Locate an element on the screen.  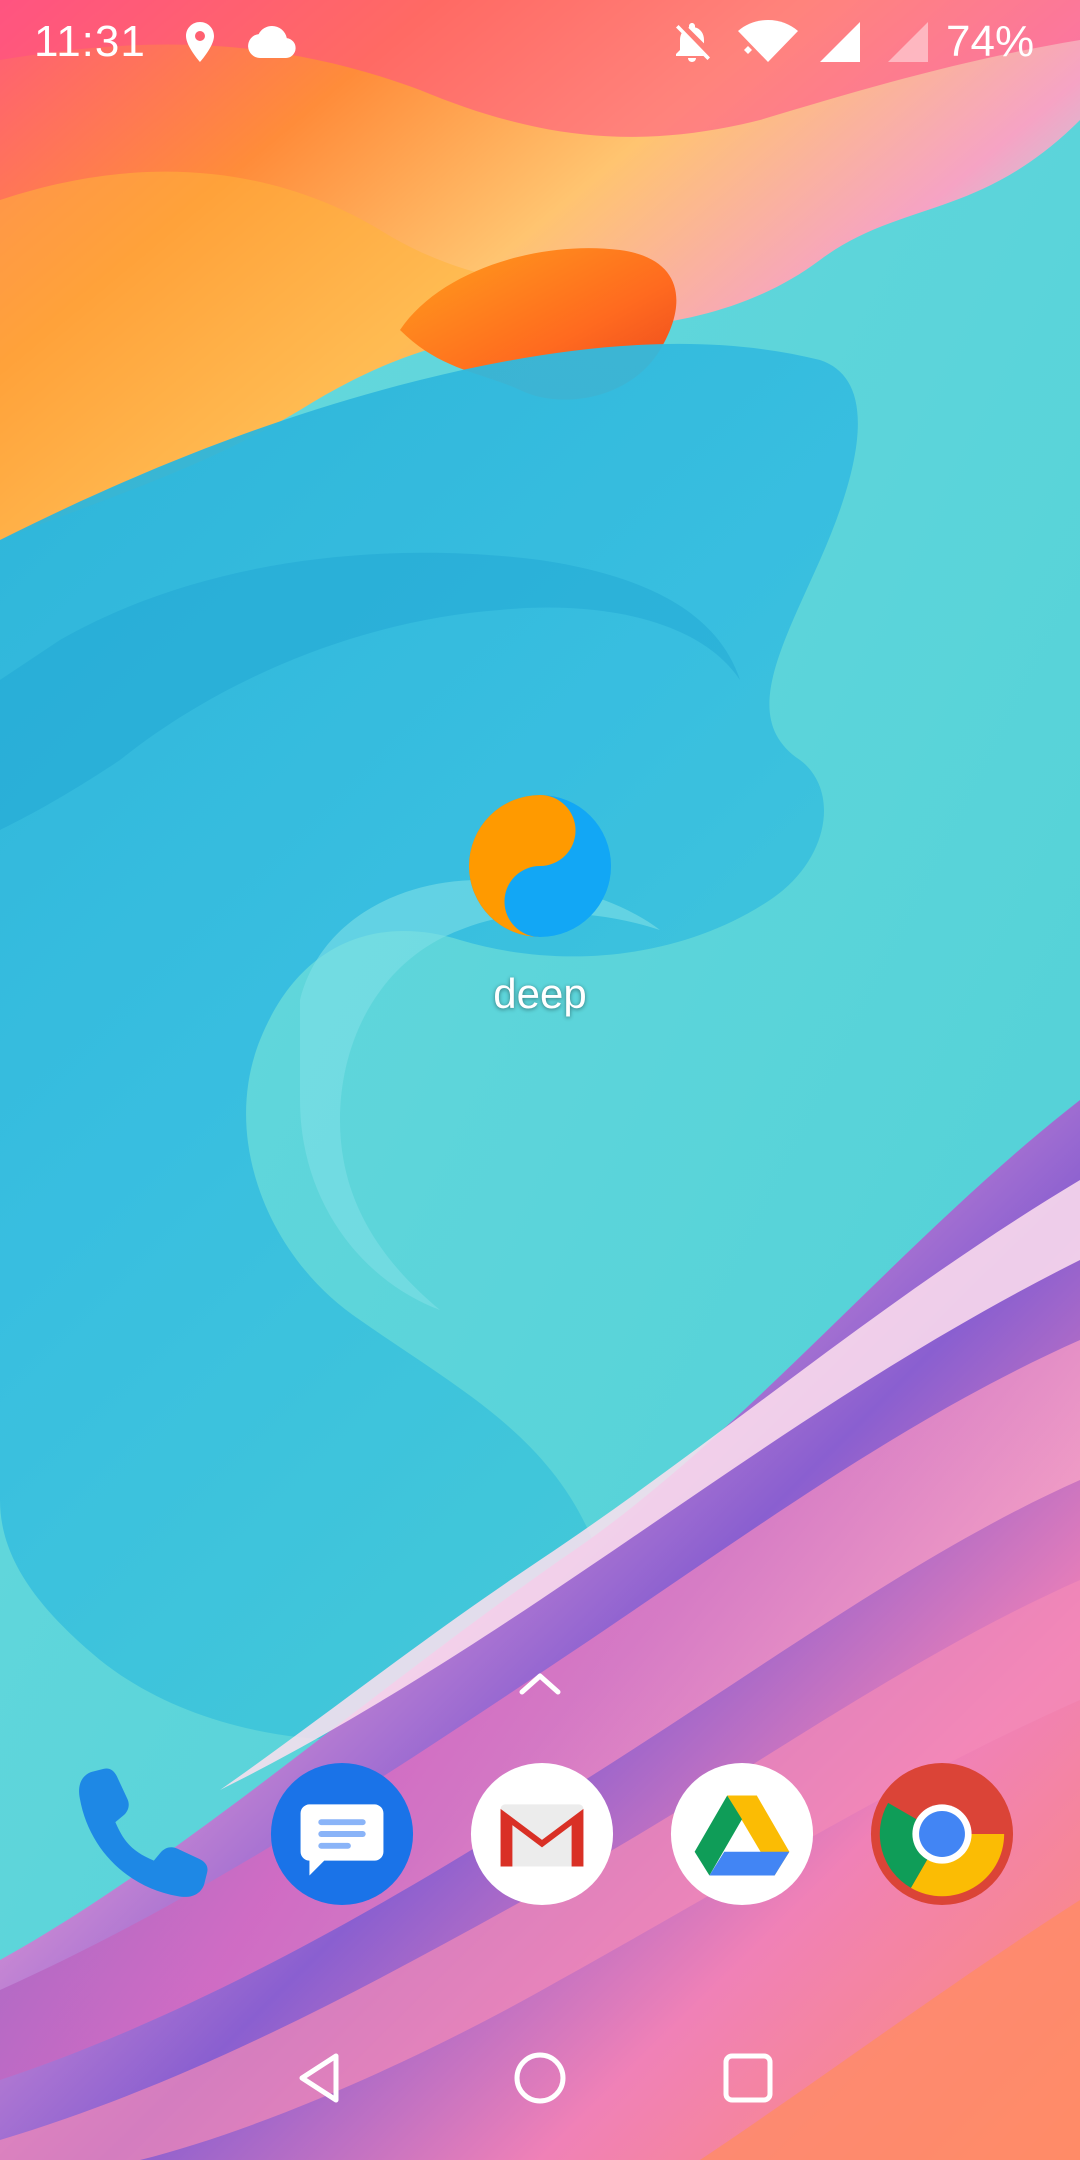
gmail-icon is located at coordinates (542, 1834).